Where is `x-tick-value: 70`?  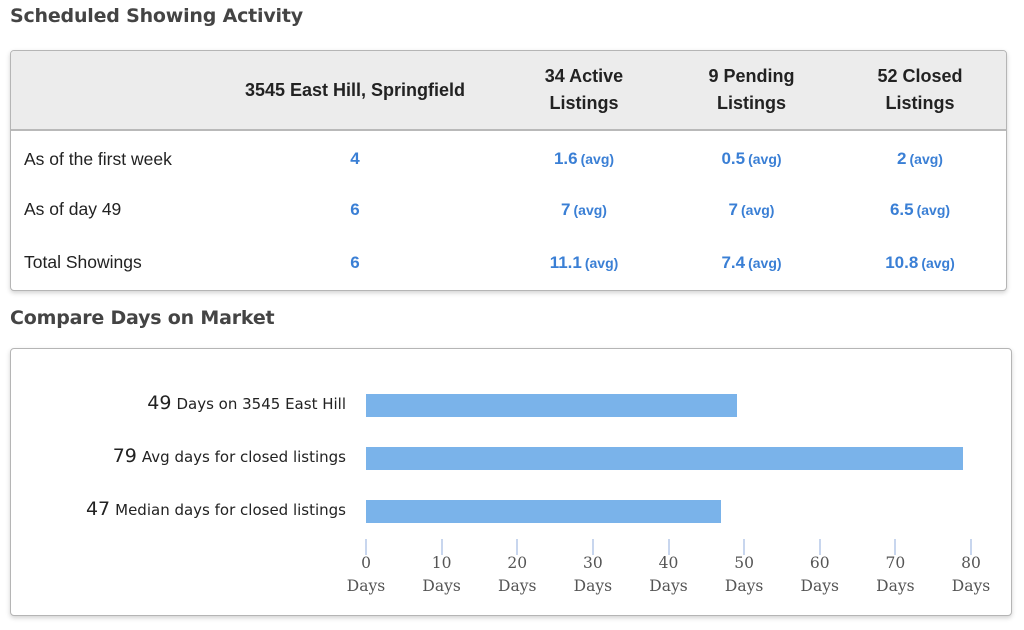 x-tick-value: 70 is located at coordinates (895, 563).